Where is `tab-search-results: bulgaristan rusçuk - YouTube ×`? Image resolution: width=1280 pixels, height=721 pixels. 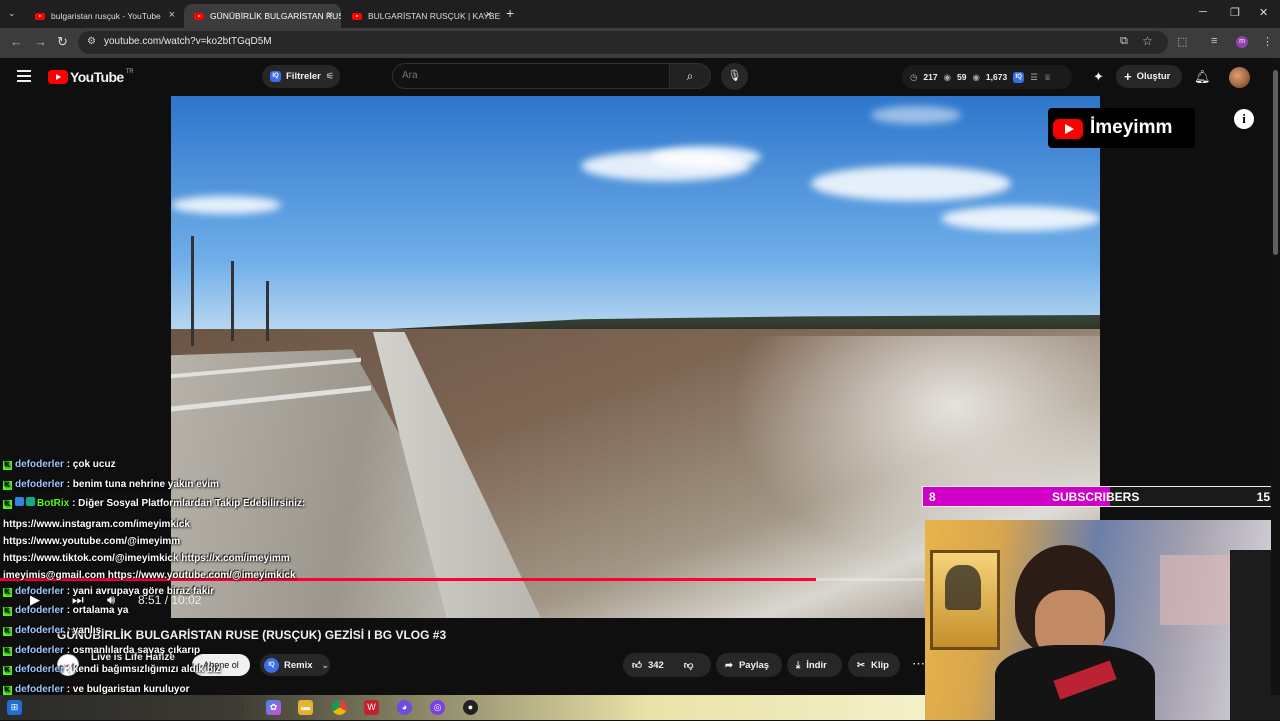
tab-search-results: bulgaristan rusçuk - YouTube × is located at coordinates (104, 16).